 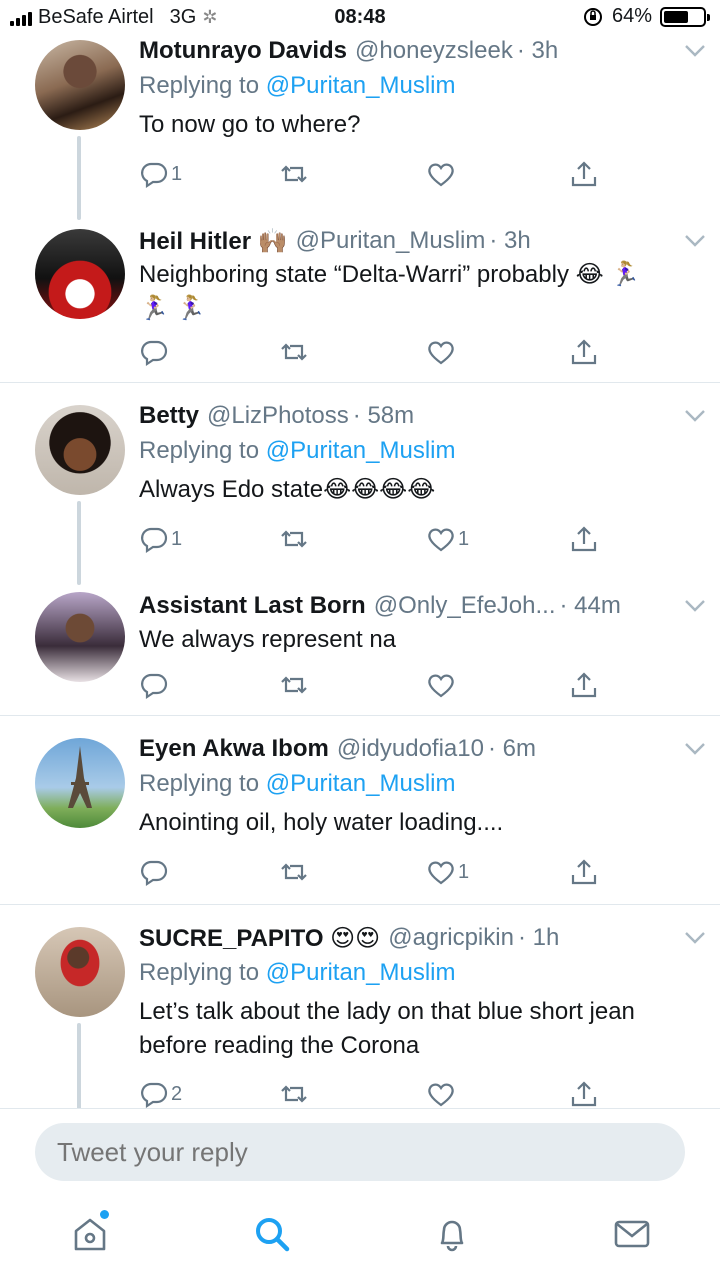 What do you see at coordinates (360, 1238) in the screenshot?
I see `tab-bar` at bounding box center [360, 1238].